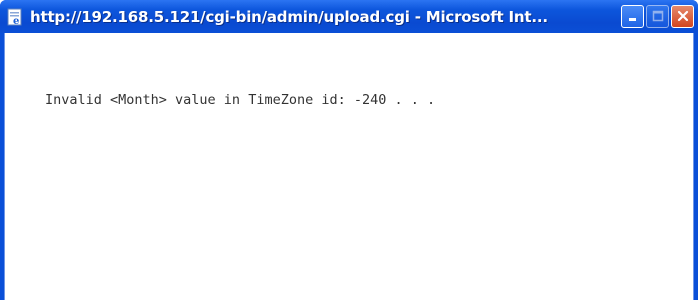 Image resolution: width=698 pixels, height=300 pixels. I want to click on minimize-button, so click(632, 16).